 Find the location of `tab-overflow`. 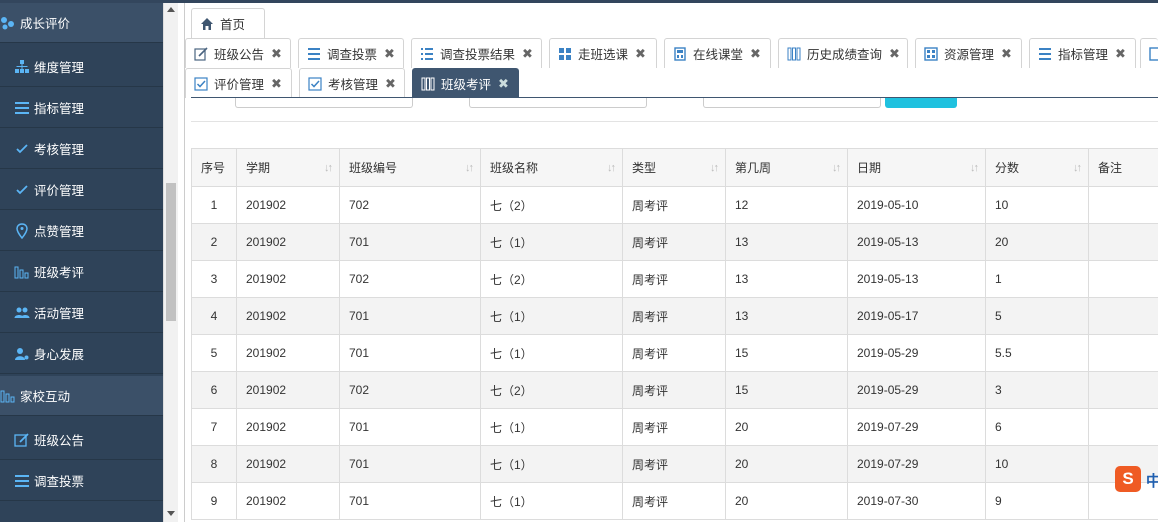

tab-overflow is located at coordinates (1149, 53).